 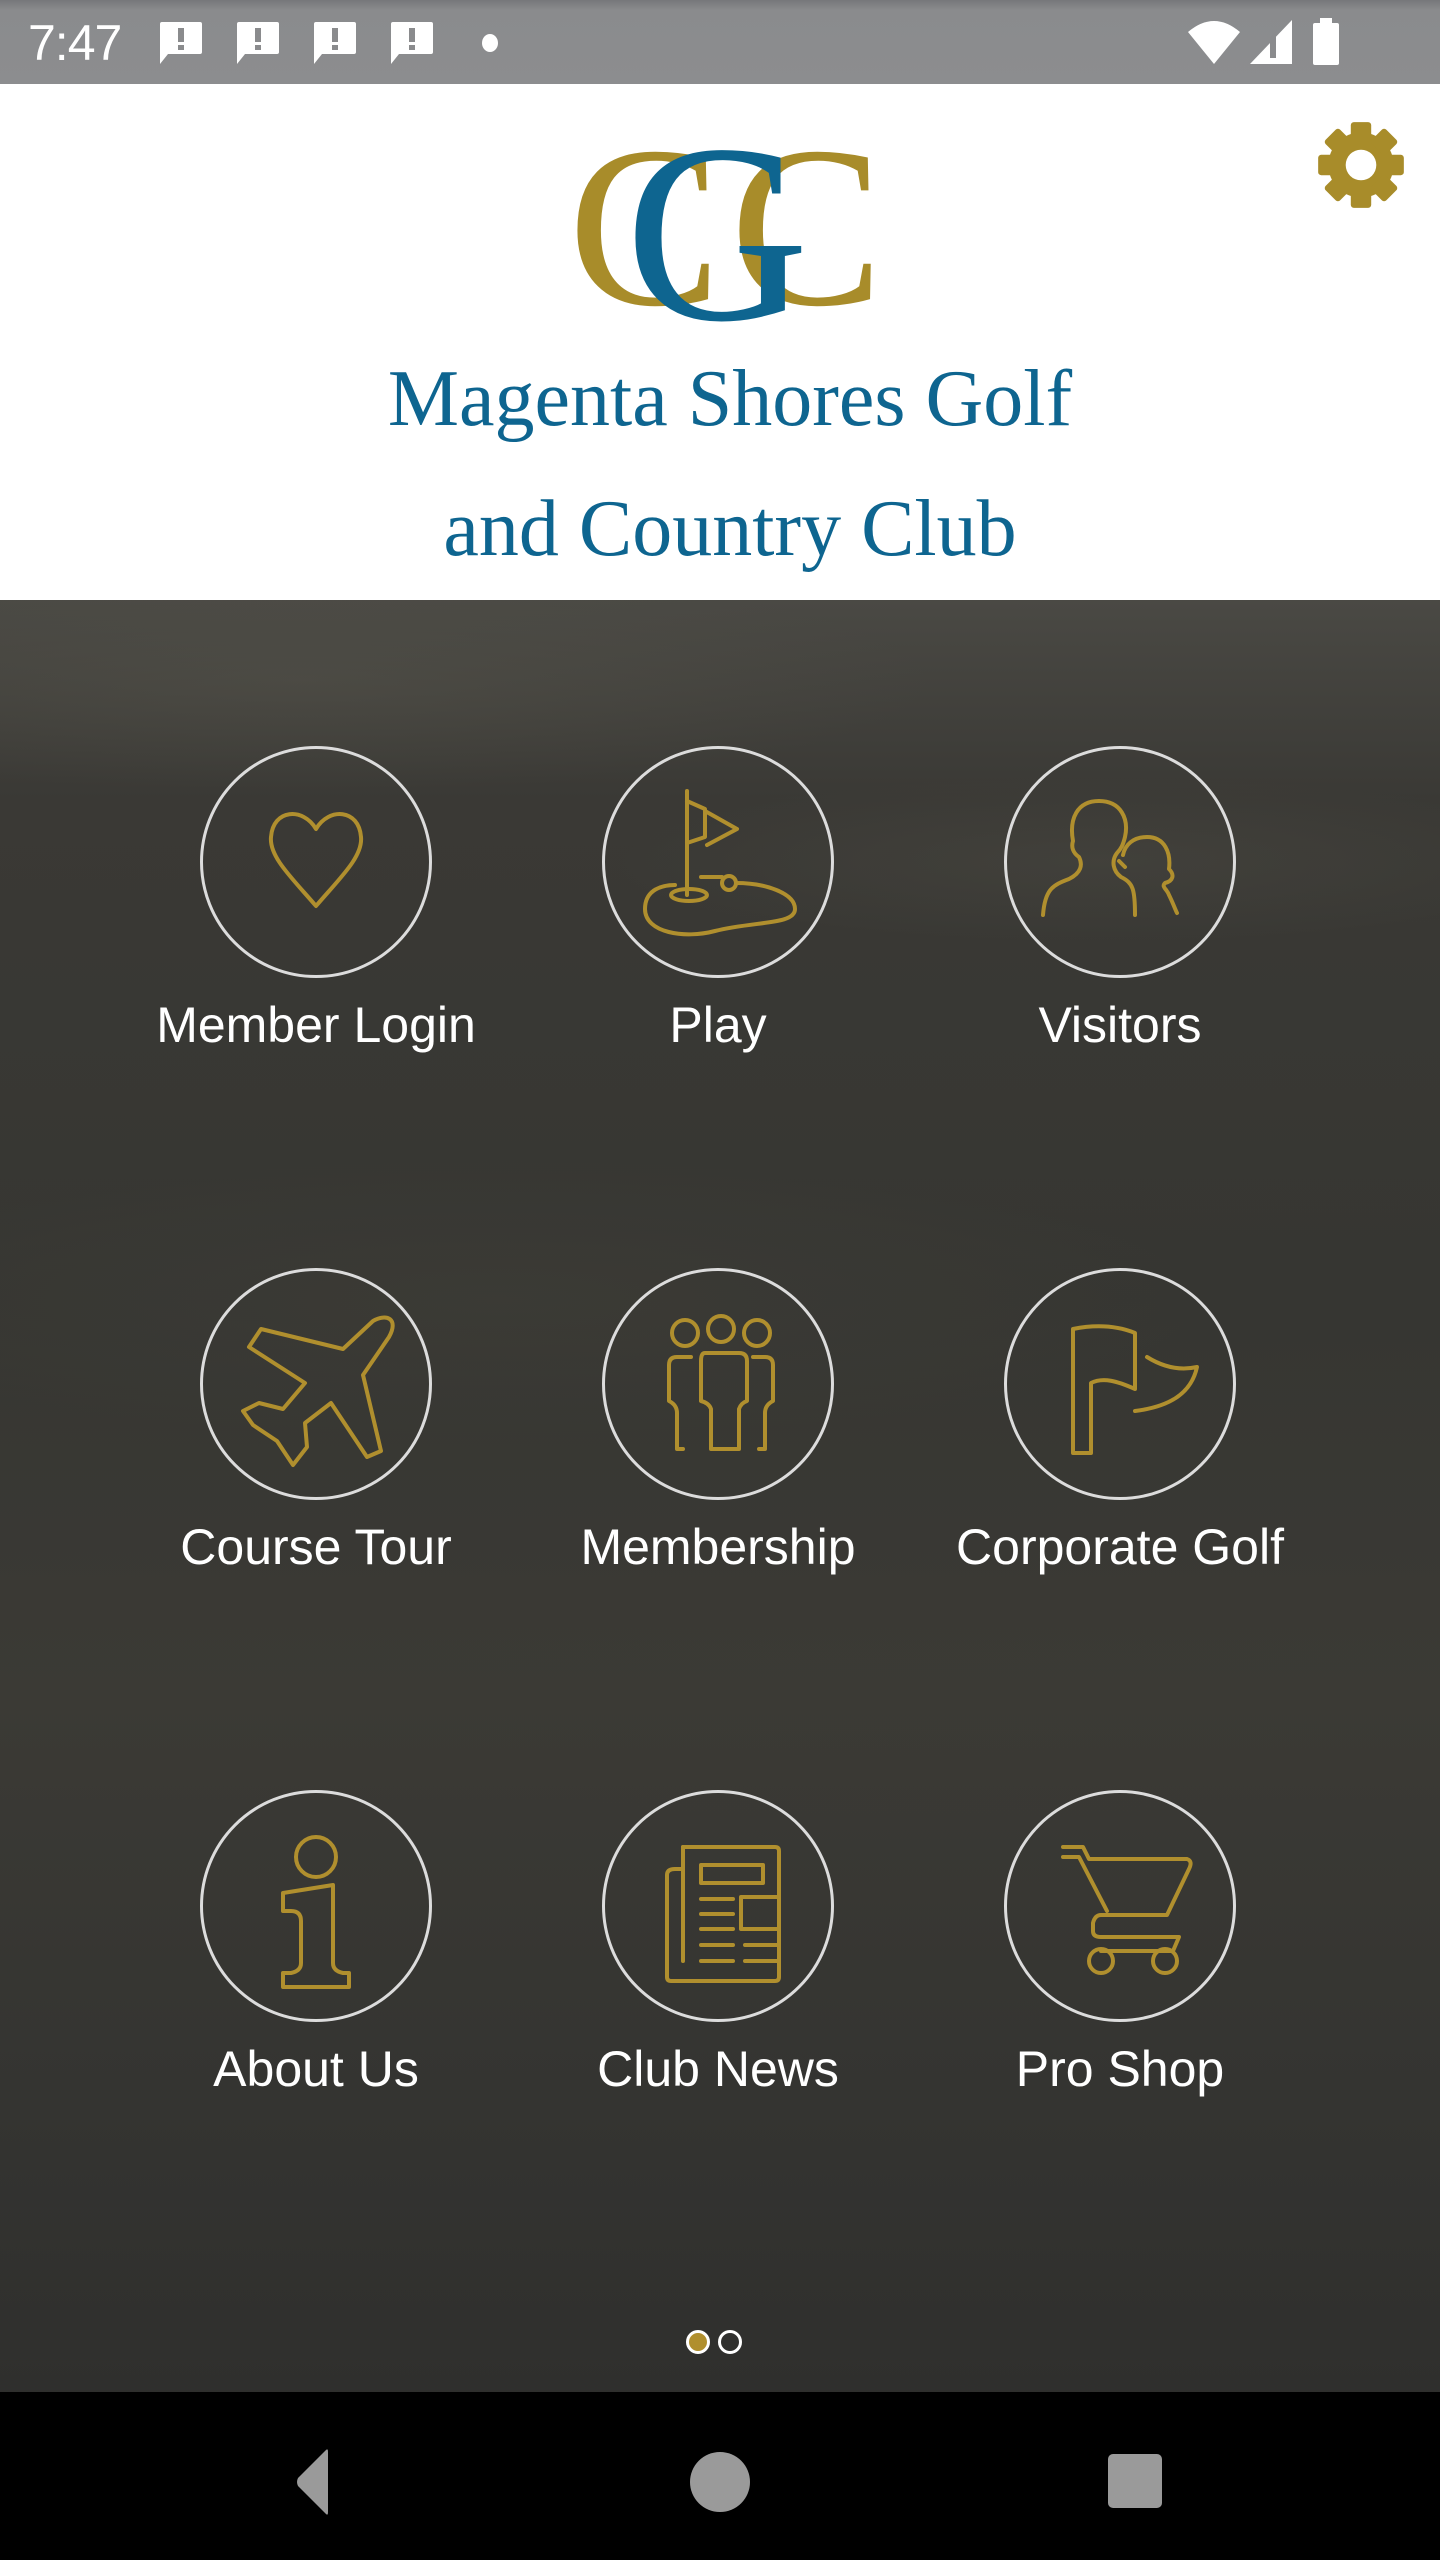 What do you see at coordinates (316, 1912) in the screenshot?
I see `info-icon` at bounding box center [316, 1912].